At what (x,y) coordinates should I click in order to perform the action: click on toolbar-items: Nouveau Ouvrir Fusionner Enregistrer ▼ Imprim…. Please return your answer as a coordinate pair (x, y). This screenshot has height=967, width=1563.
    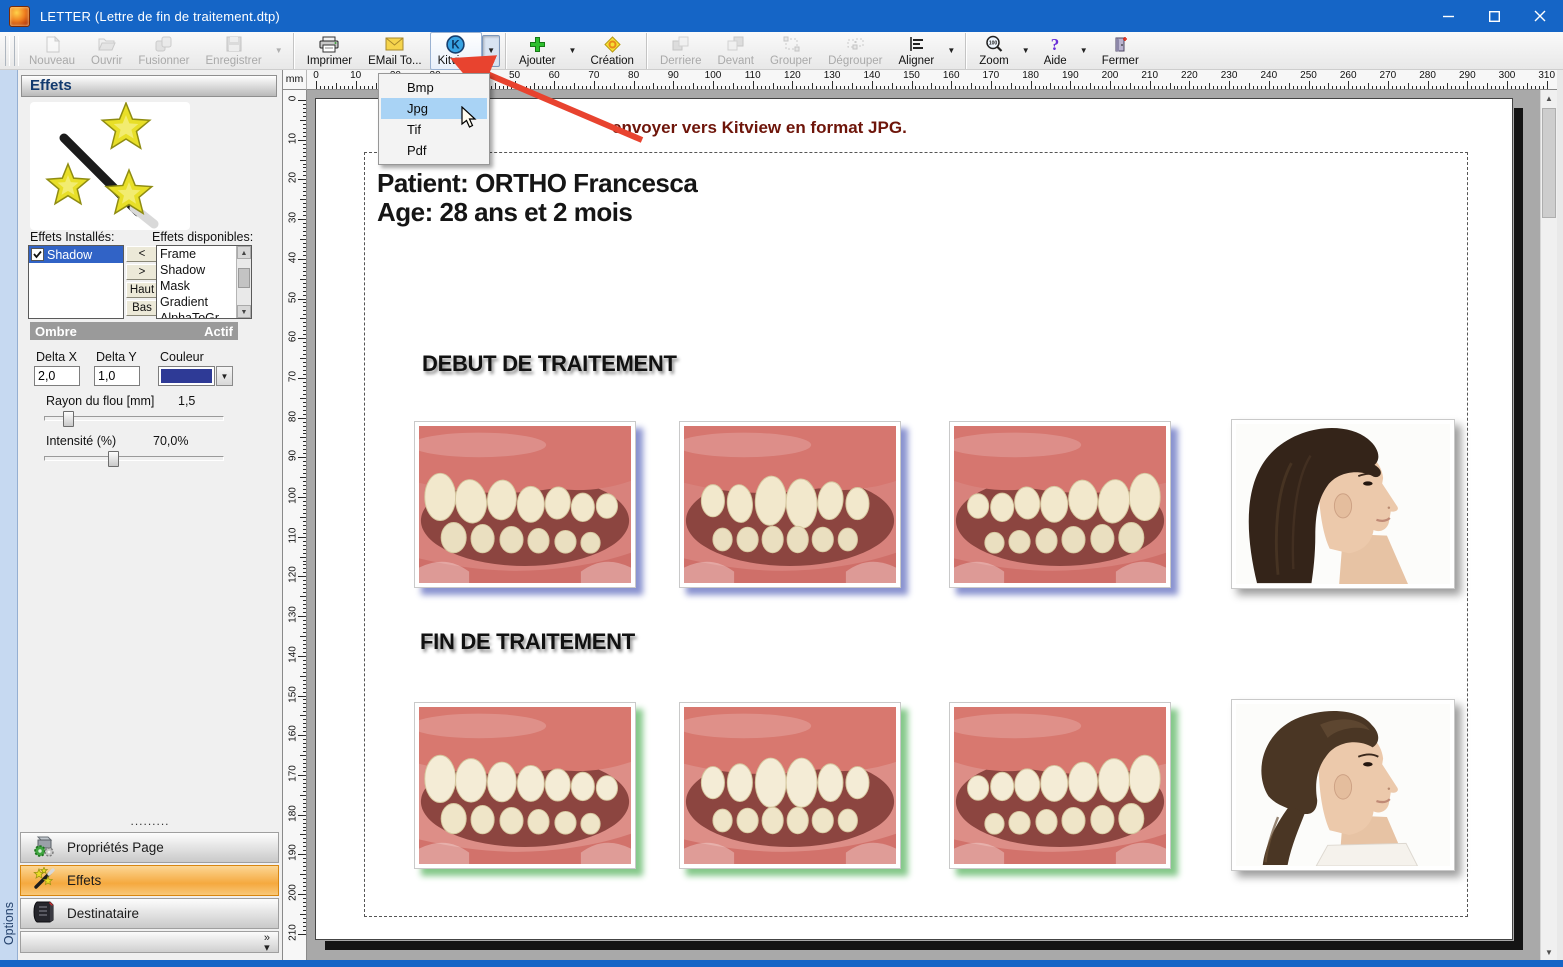
    Looking at the image, I should click on (584, 50).